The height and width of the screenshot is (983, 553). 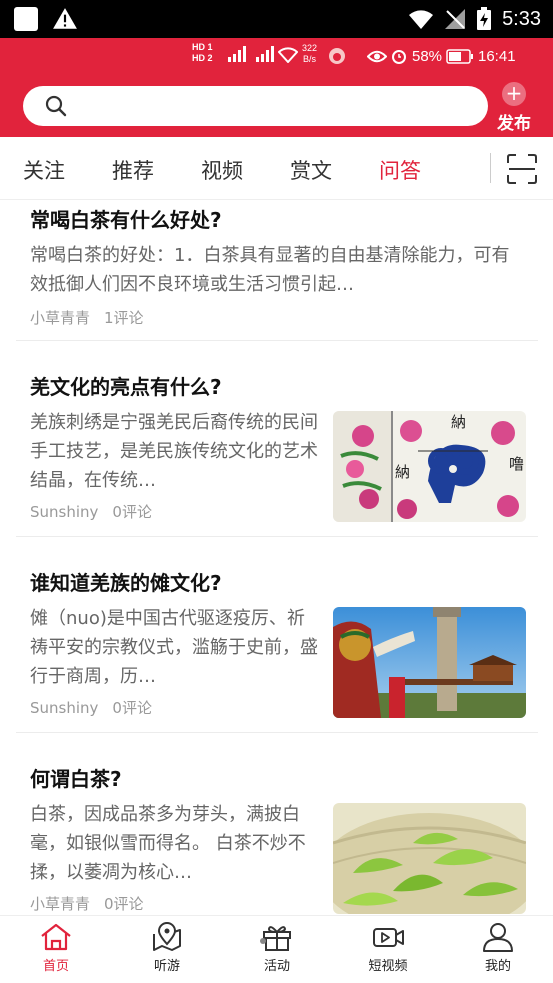 I want to click on speed-unit: B/s, so click(x=310, y=59).